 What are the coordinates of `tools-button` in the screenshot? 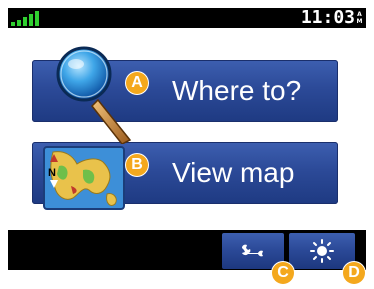 It's located at (253, 251).